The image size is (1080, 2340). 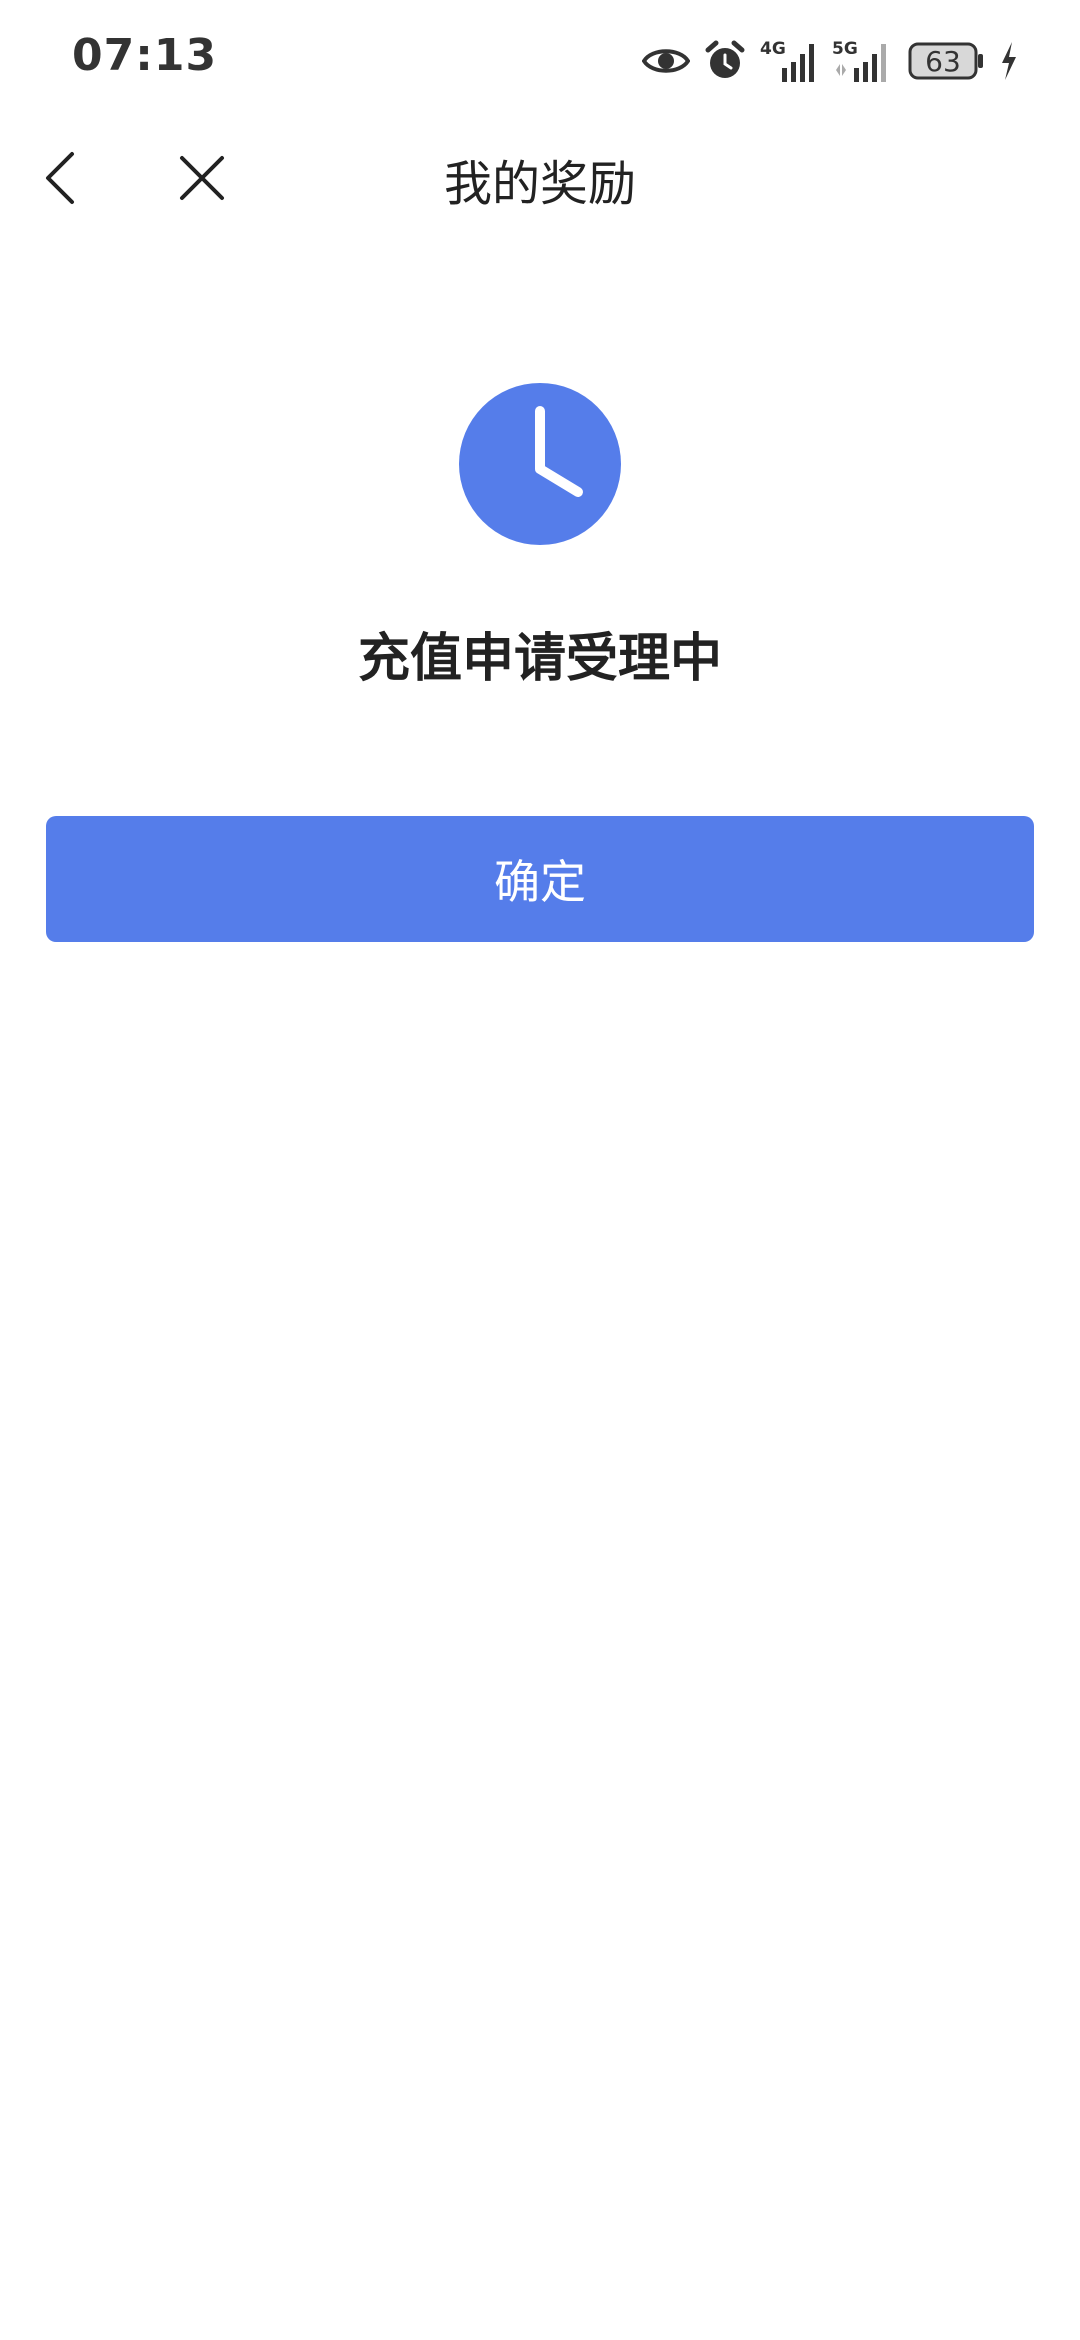 What do you see at coordinates (539, 184) in the screenshot?
I see `page-title: 我的奖励` at bounding box center [539, 184].